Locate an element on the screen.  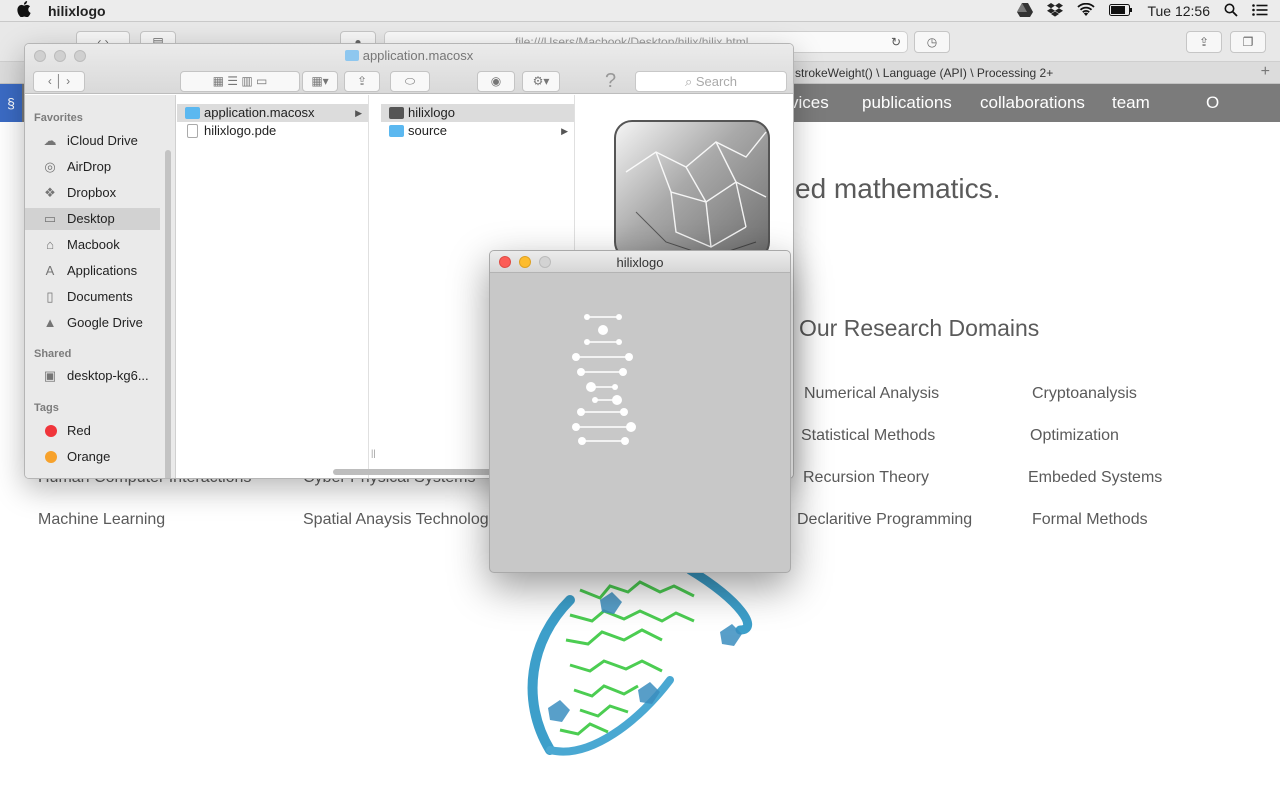
finder-title-text: application.macosx is located at coordinates (418, 55).